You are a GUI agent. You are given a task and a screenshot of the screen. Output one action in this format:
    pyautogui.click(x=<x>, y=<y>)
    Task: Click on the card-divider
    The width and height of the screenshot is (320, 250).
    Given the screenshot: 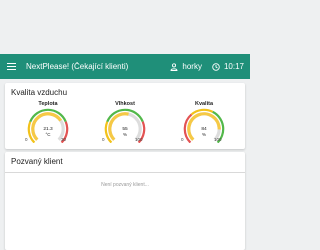 What is the action you would take?
    pyautogui.click(x=125, y=172)
    